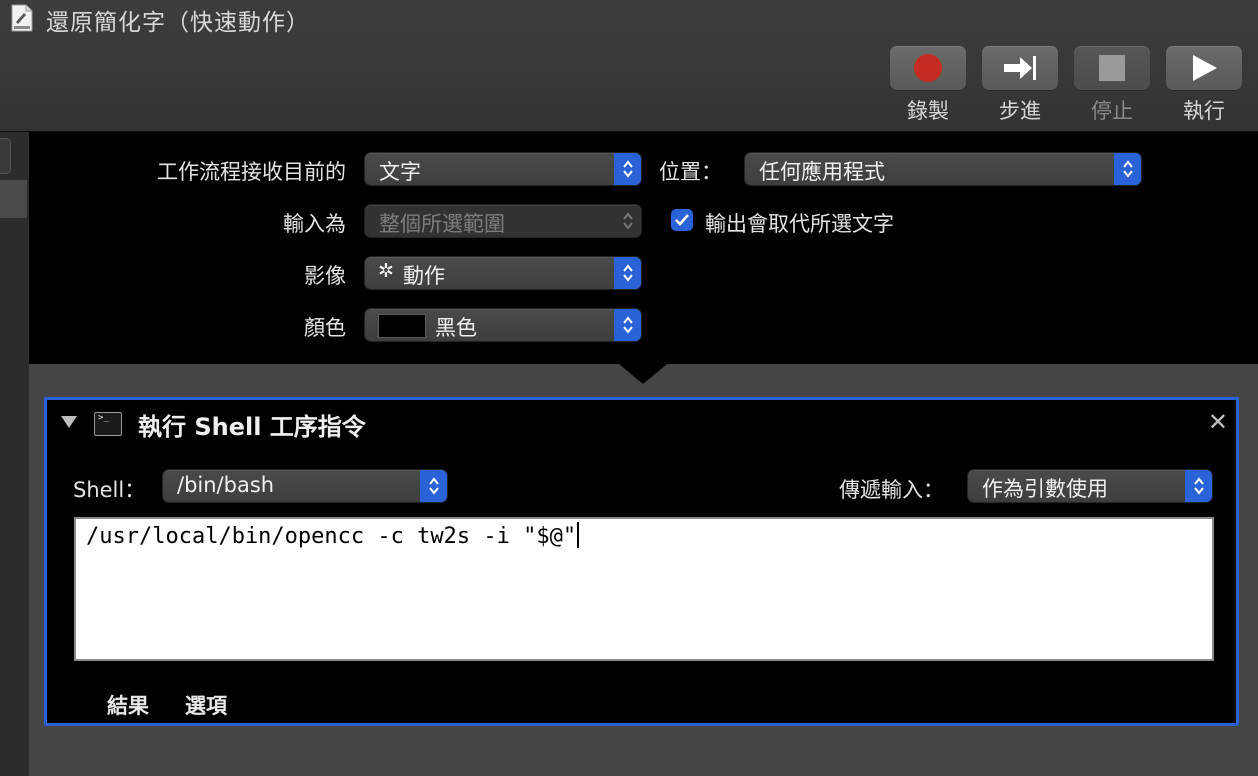 This screenshot has width=1258, height=776. What do you see at coordinates (503, 169) in the screenshot?
I see `receives-popup: 文字` at bounding box center [503, 169].